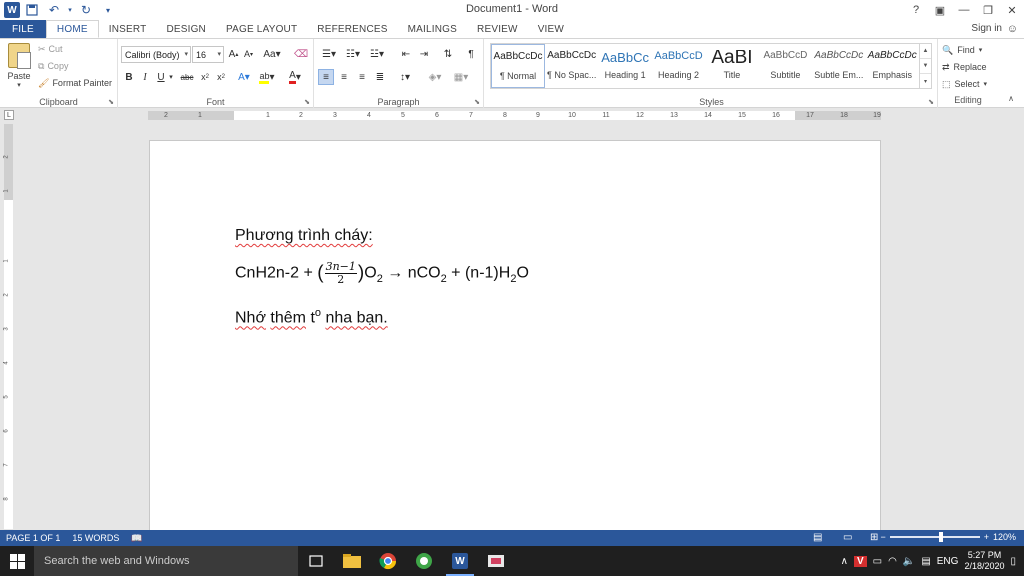 The image size is (1024, 576). I want to click on redo-icon: ↻, so click(86, 10).